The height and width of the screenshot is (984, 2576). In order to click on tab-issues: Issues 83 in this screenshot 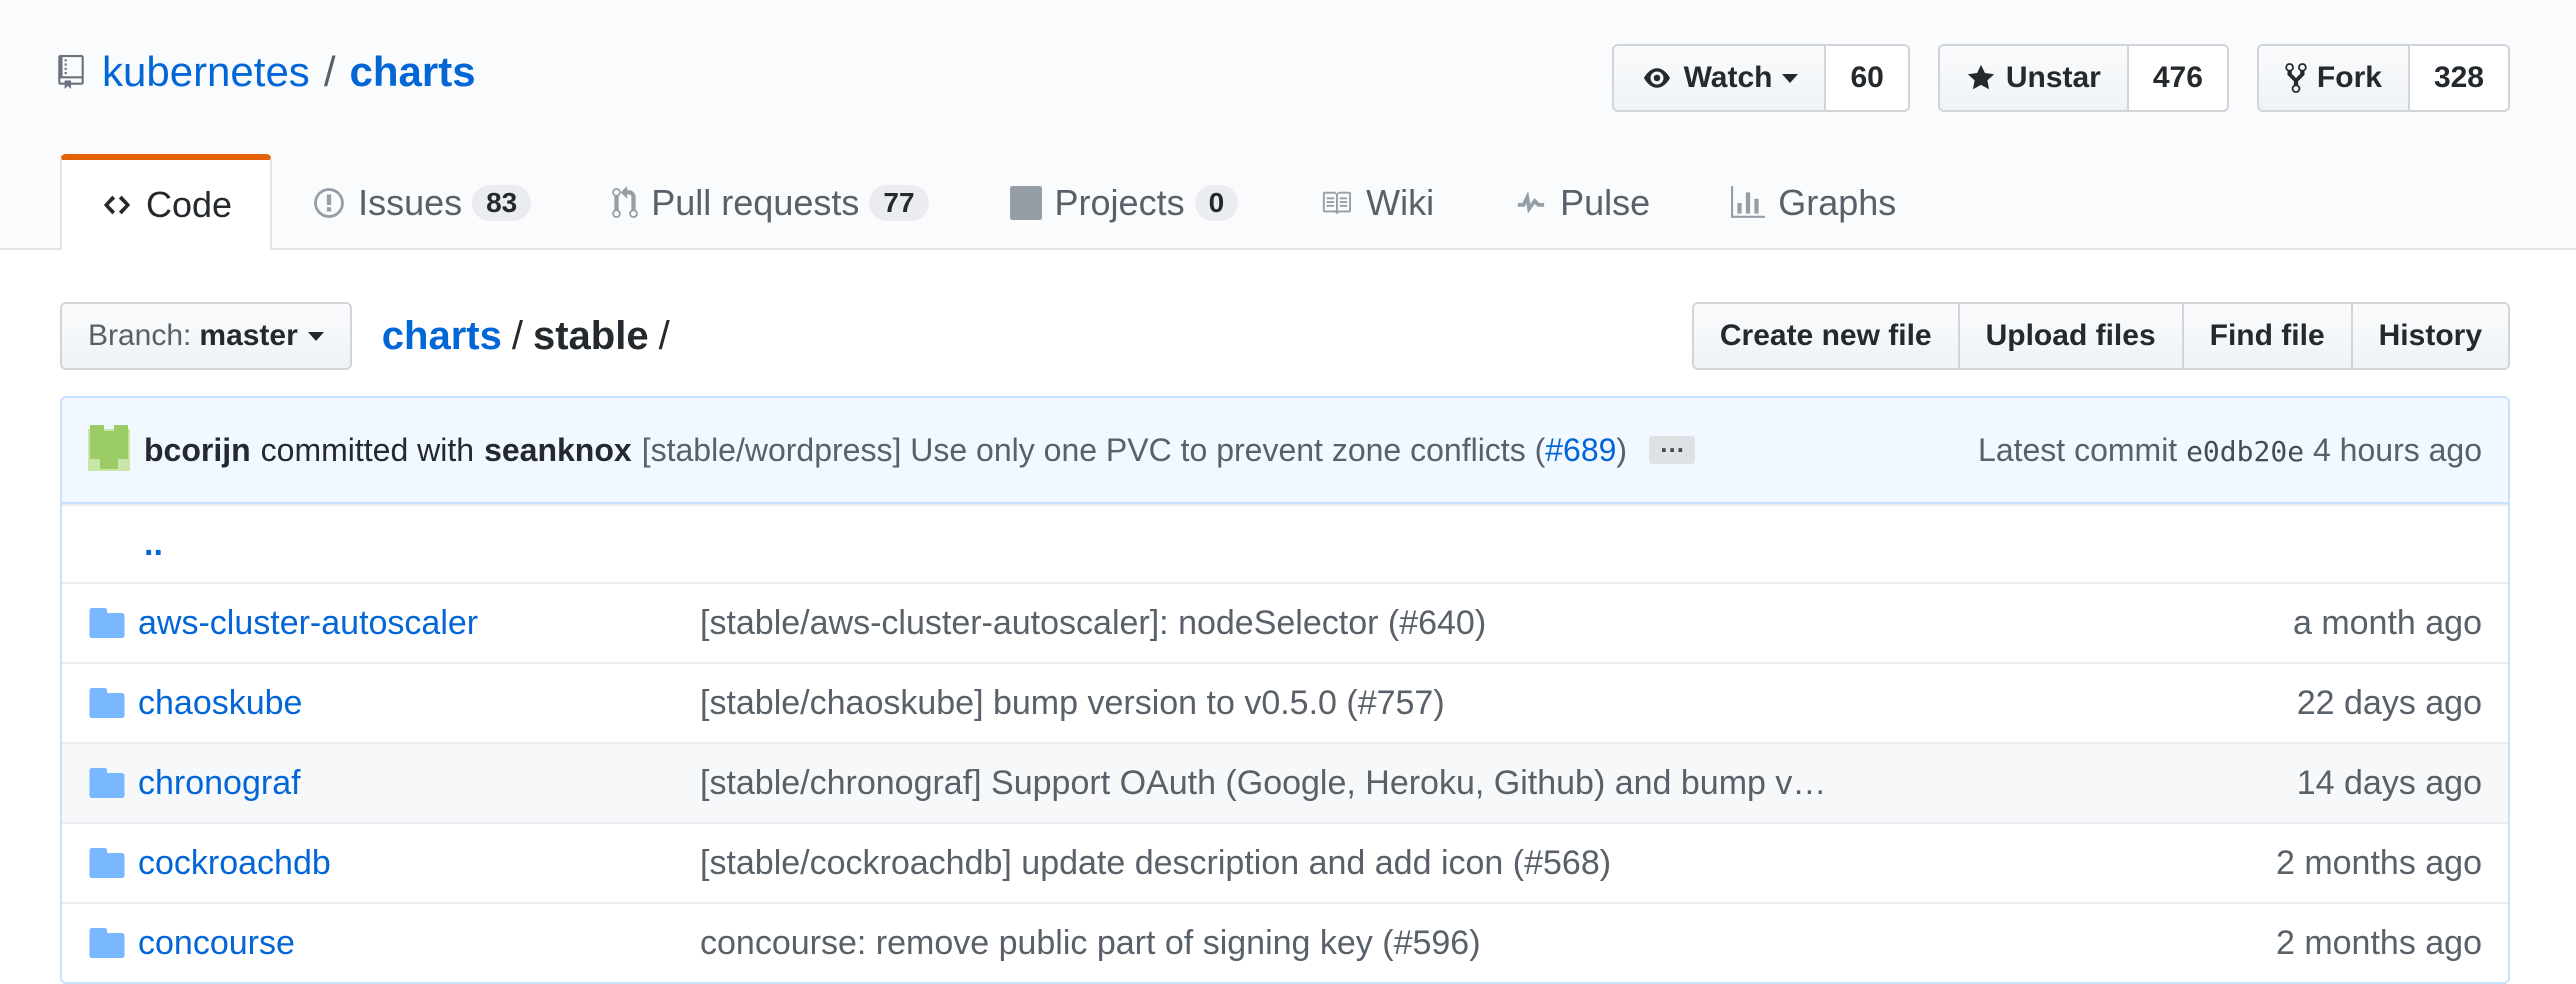, I will do `click(421, 202)`.